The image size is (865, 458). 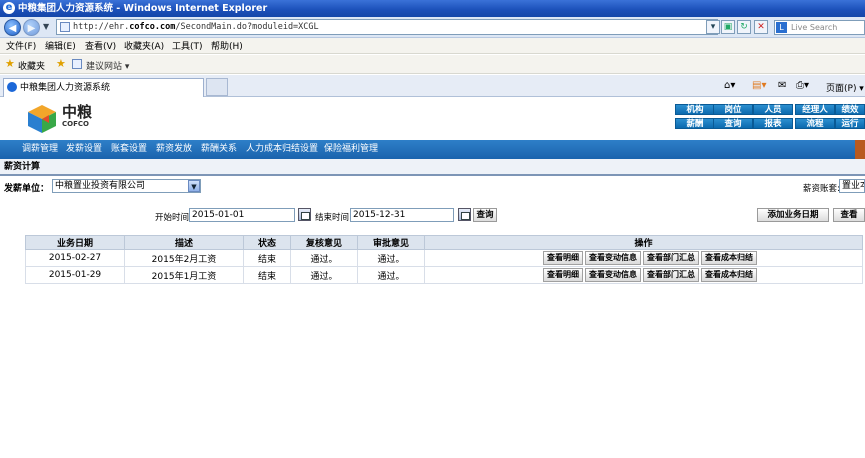 I want to click on chevron-down-icon: ▼, so click(x=194, y=186).